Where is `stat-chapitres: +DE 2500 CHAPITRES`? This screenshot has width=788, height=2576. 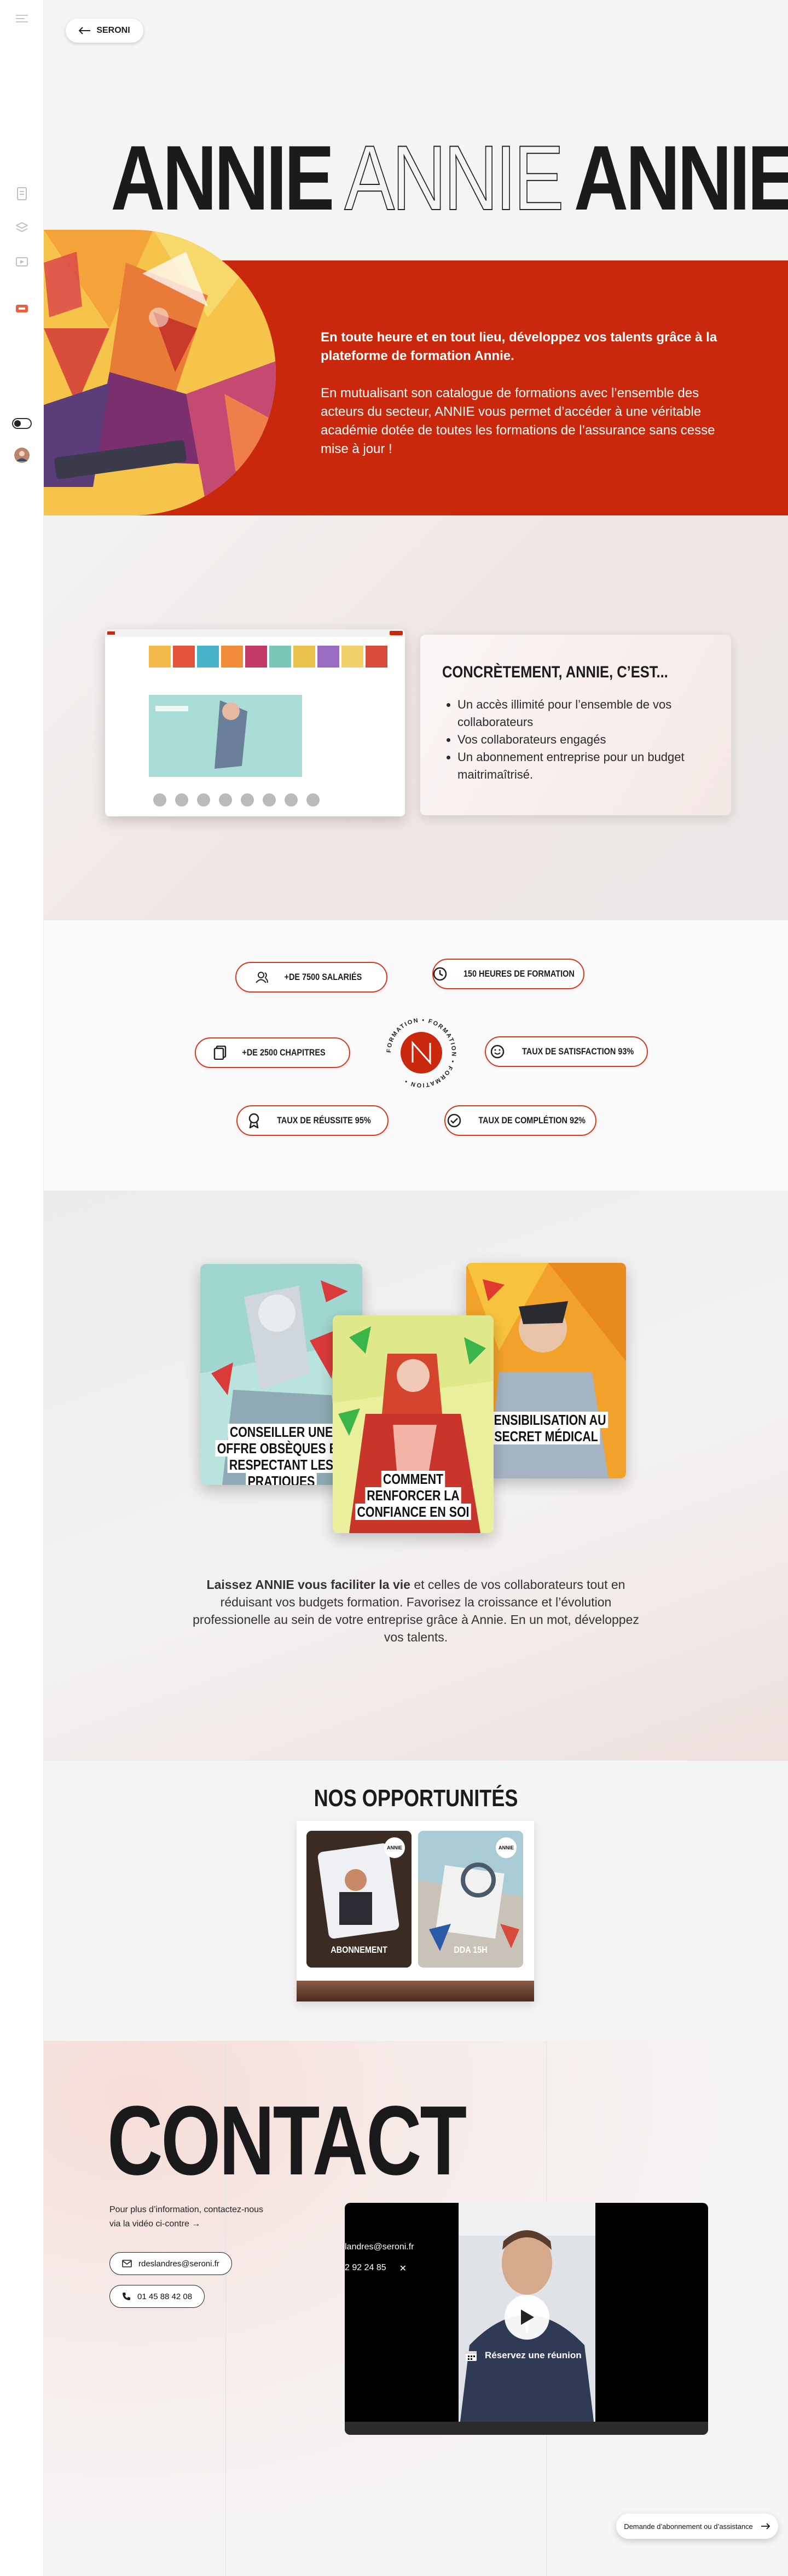
stat-chapitres: +DE 2500 CHAPITRES is located at coordinates (273, 1052).